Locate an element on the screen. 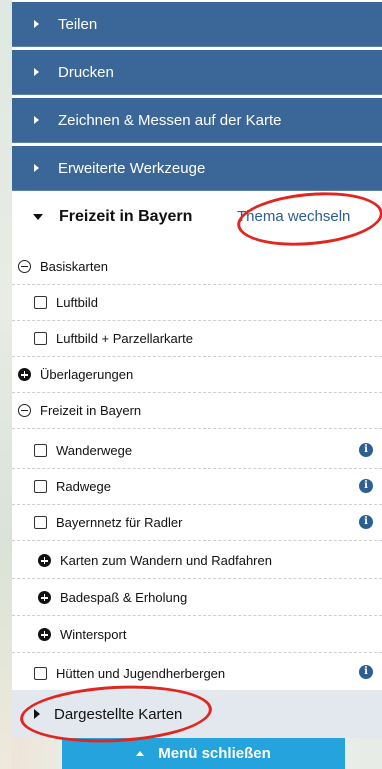 This screenshot has width=382, height=769. layer-group-label: Freizeit in Bayern is located at coordinates (91, 410).